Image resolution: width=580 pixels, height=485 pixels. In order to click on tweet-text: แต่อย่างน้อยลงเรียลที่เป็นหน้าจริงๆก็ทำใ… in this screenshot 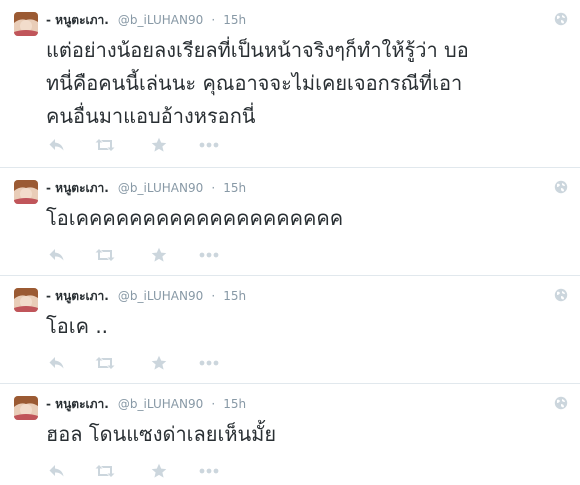, I will do `click(257, 83)`.